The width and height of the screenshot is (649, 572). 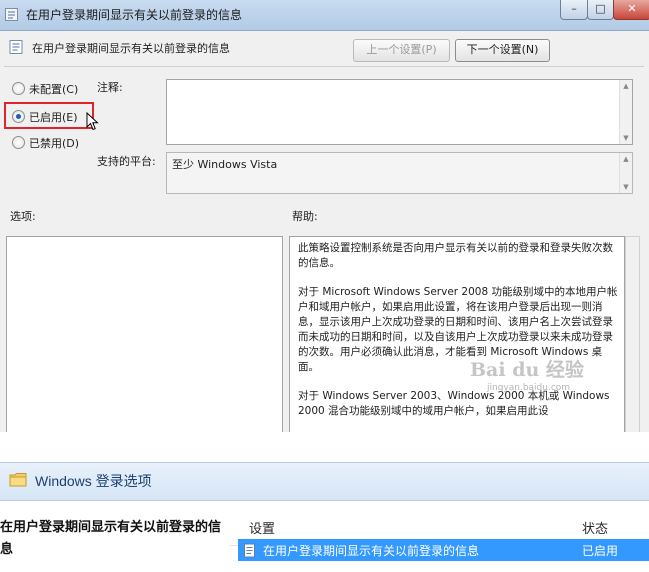 What do you see at coordinates (262, 527) in the screenshot?
I see `column-header-setting: 设置` at bounding box center [262, 527].